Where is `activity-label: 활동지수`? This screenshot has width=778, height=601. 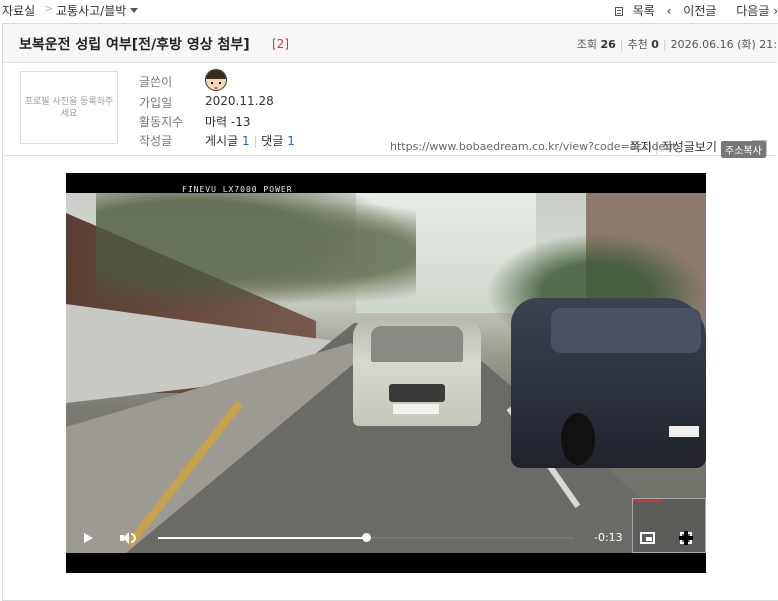
activity-label: 활동지수 is located at coordinates (161, 122).